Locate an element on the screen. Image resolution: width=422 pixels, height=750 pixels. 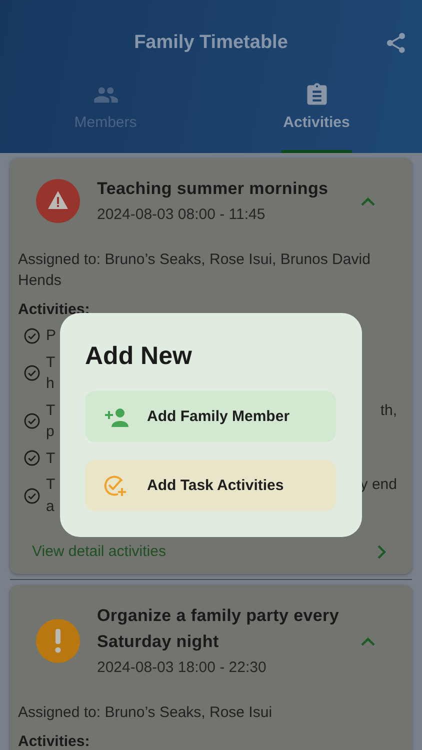
share-icon is located at coordinates (396, 43).